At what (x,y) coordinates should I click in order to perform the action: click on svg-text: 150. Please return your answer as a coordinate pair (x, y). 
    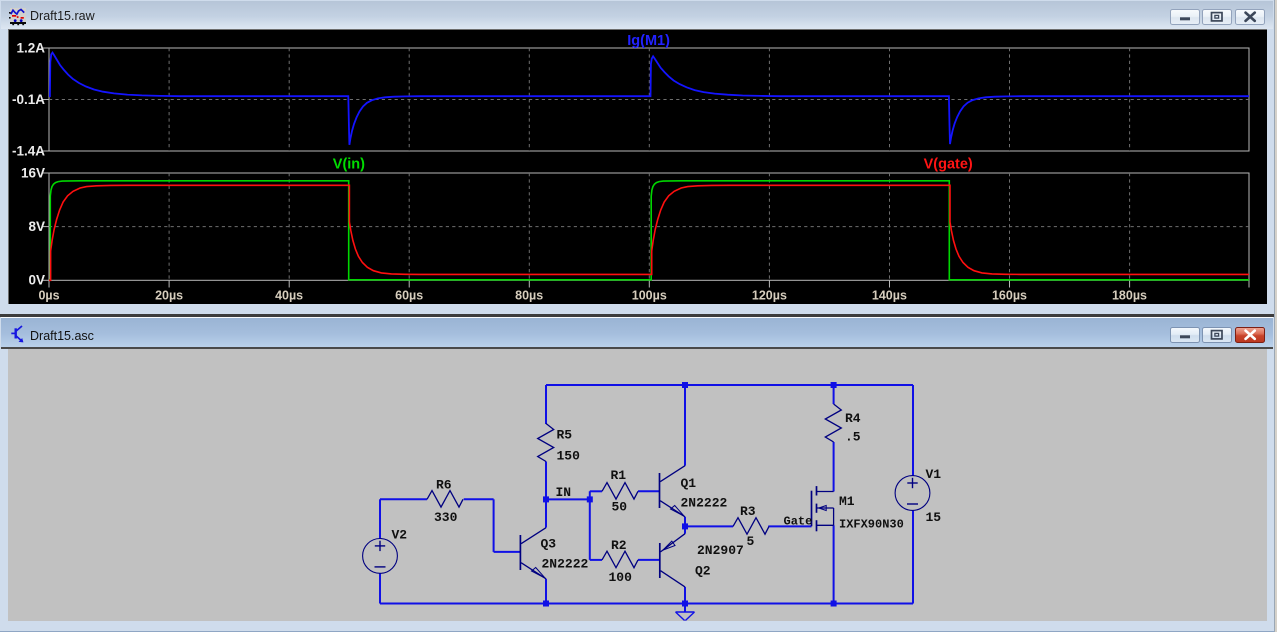
    Looking at the image, I should click on (569, 456).